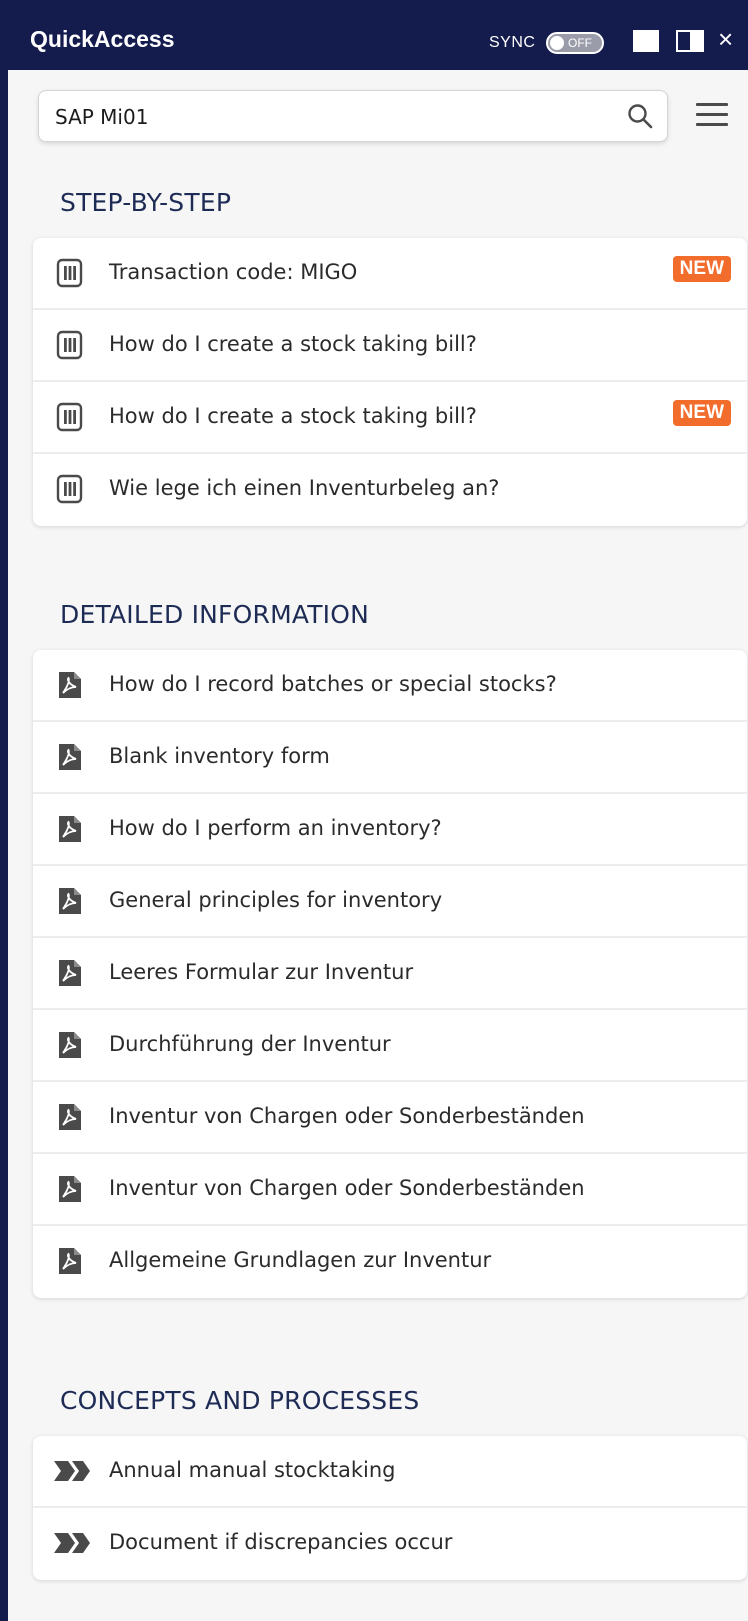 The height and width of the screenshot is (1621, 748). Describe the element at coordinates (250, 1044) in the screenshot. I see `list-item-label: Durchführung der Inventur` at that location.